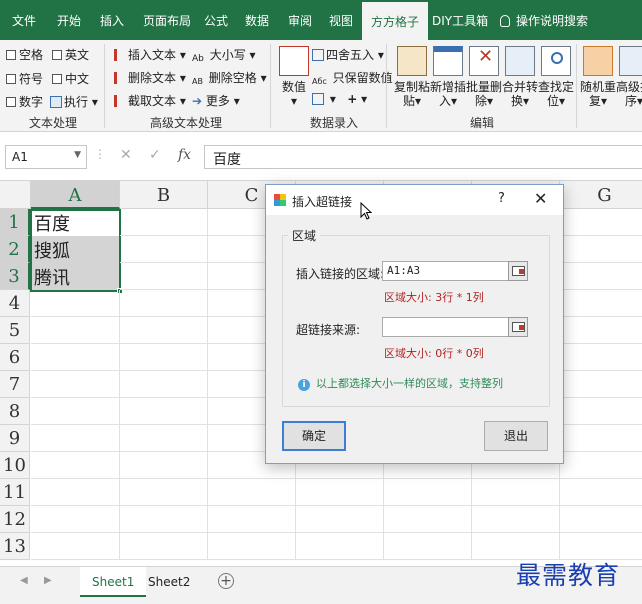 This screenshot has width=642, height=604. Describe the element at coordinates (341, 20) in the screenshot. I see `tab-view: 视图` at that location.